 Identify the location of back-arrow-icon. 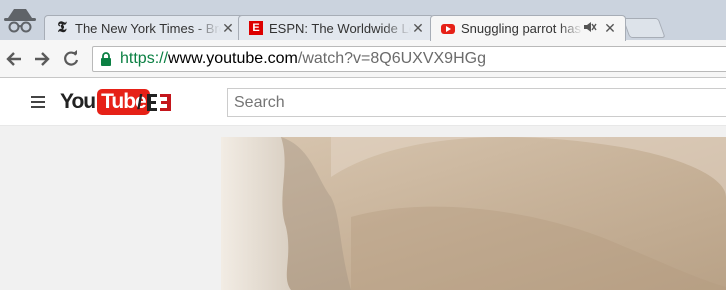
(14, 59).